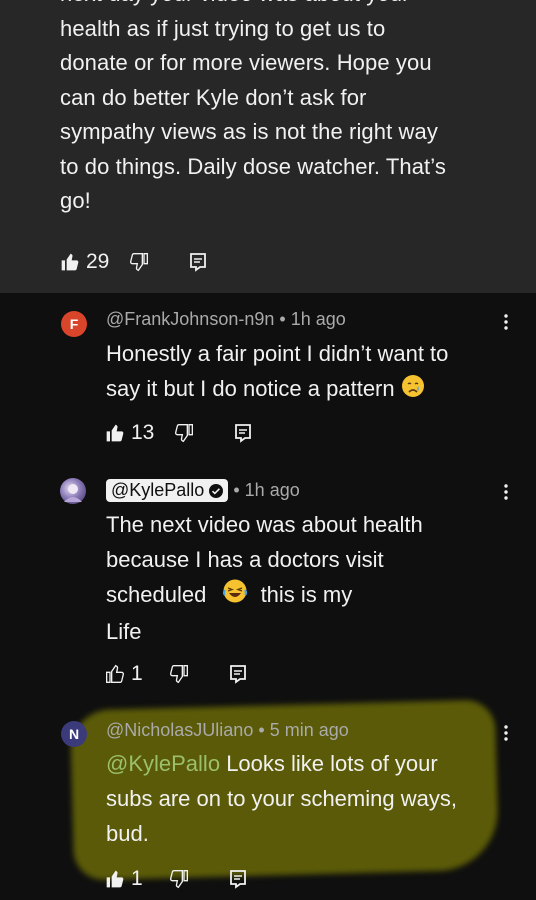  Describe the element at coordinates (75, 200) in the screenshot. I see `top-comment-line: go!` at that location.